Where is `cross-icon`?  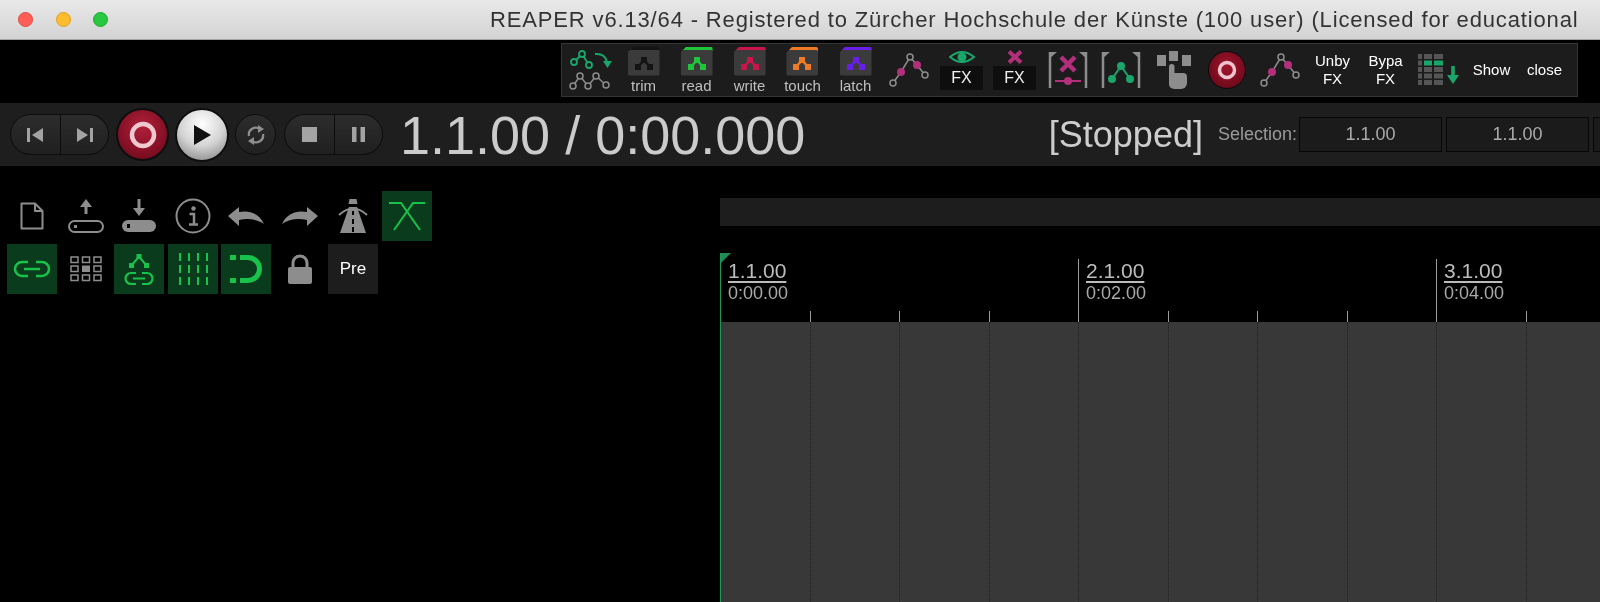 cross-icon is located at coordinates (1014, 57).